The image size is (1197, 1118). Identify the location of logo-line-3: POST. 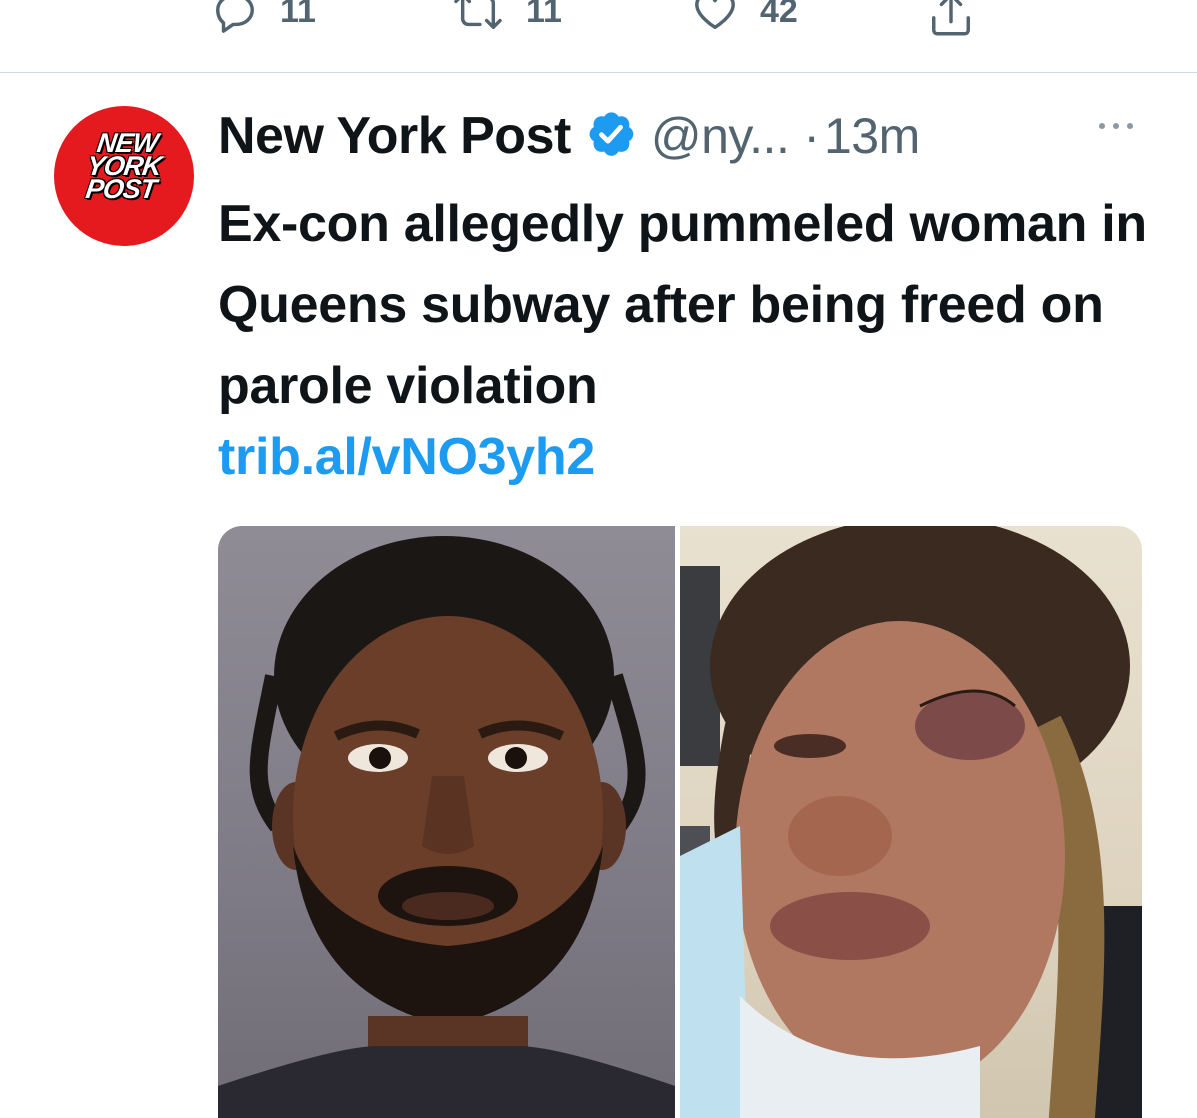
(120, 189).